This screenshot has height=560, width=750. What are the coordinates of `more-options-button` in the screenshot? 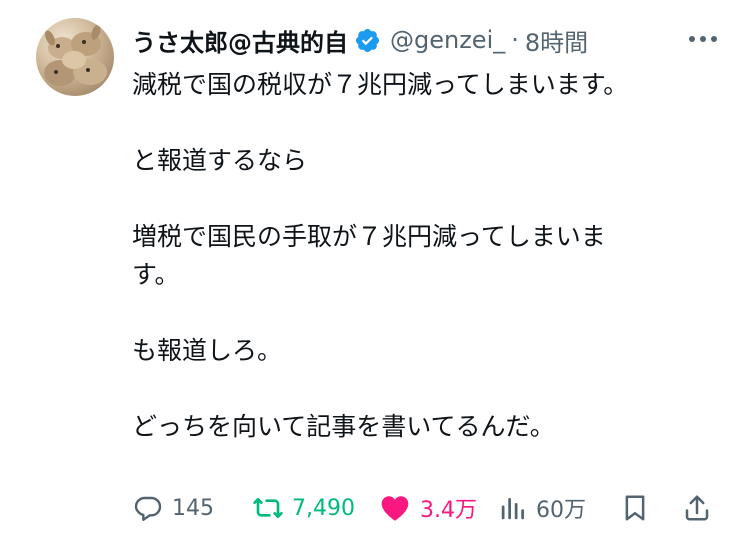 It's located at (703, 39).